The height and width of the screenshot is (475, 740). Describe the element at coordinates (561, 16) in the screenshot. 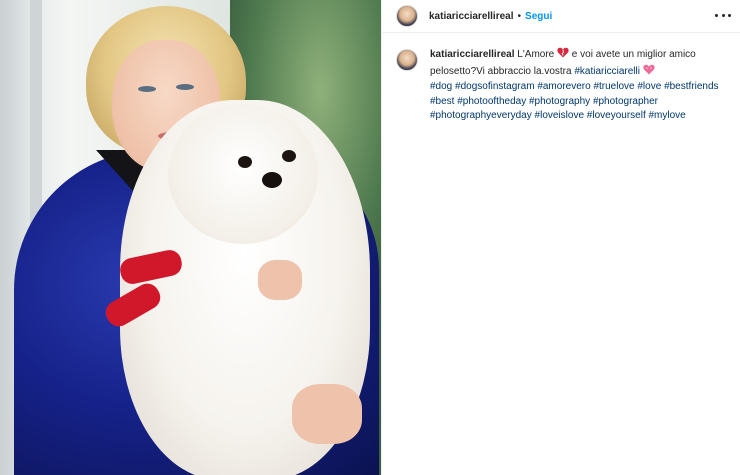

I see `post-header: katiaricciarellireal • Segui` at that location.